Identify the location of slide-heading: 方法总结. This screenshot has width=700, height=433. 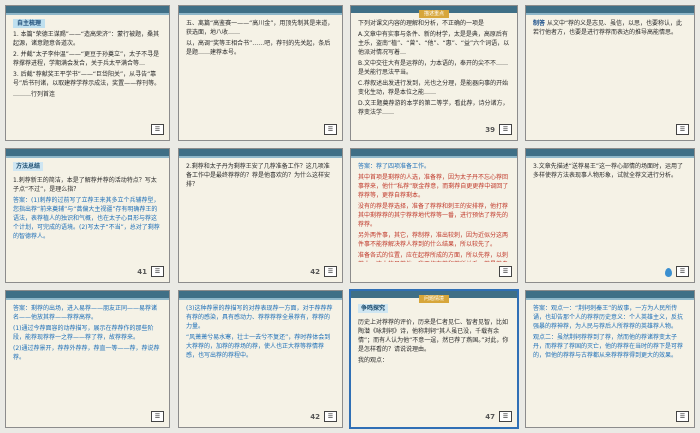
(28, 166).